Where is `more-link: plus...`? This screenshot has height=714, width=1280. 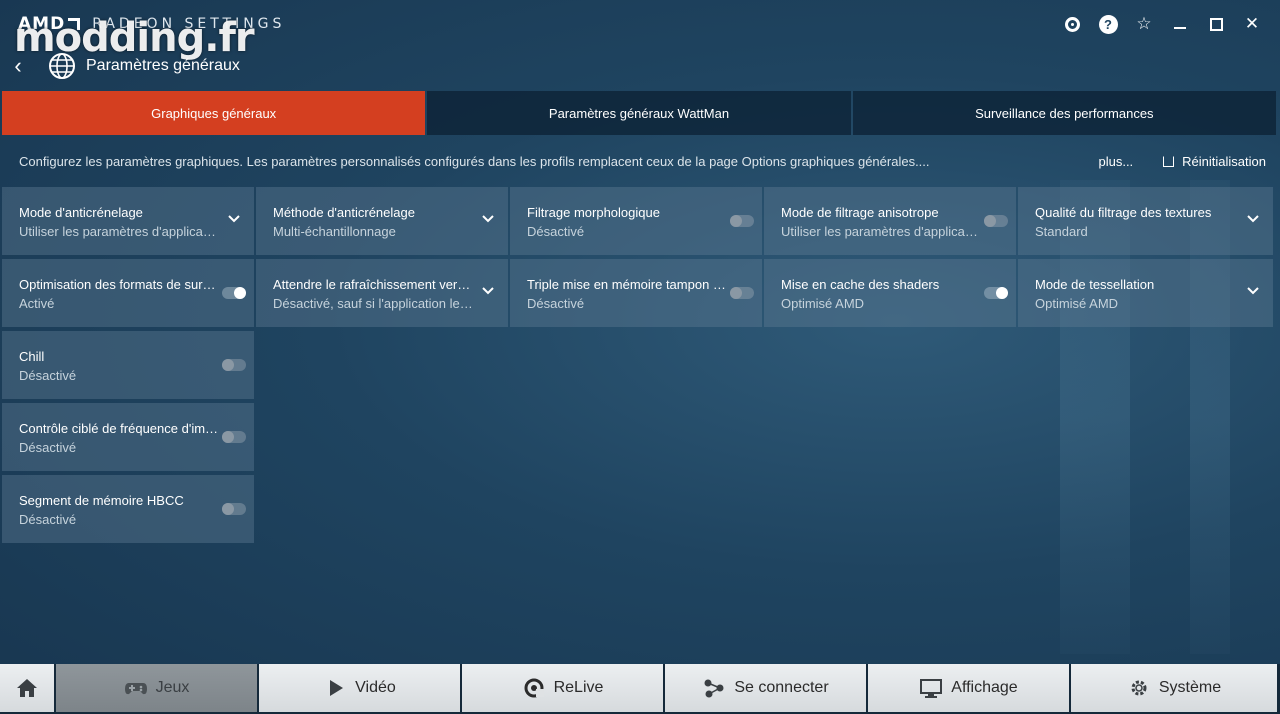
more-link: plus... is located at coordinates (1115, 161).